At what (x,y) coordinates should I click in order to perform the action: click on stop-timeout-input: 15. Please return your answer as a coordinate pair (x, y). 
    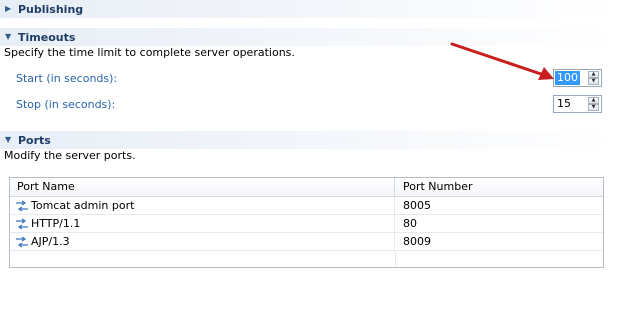
    Looking at the image, I should click on (564, 104).